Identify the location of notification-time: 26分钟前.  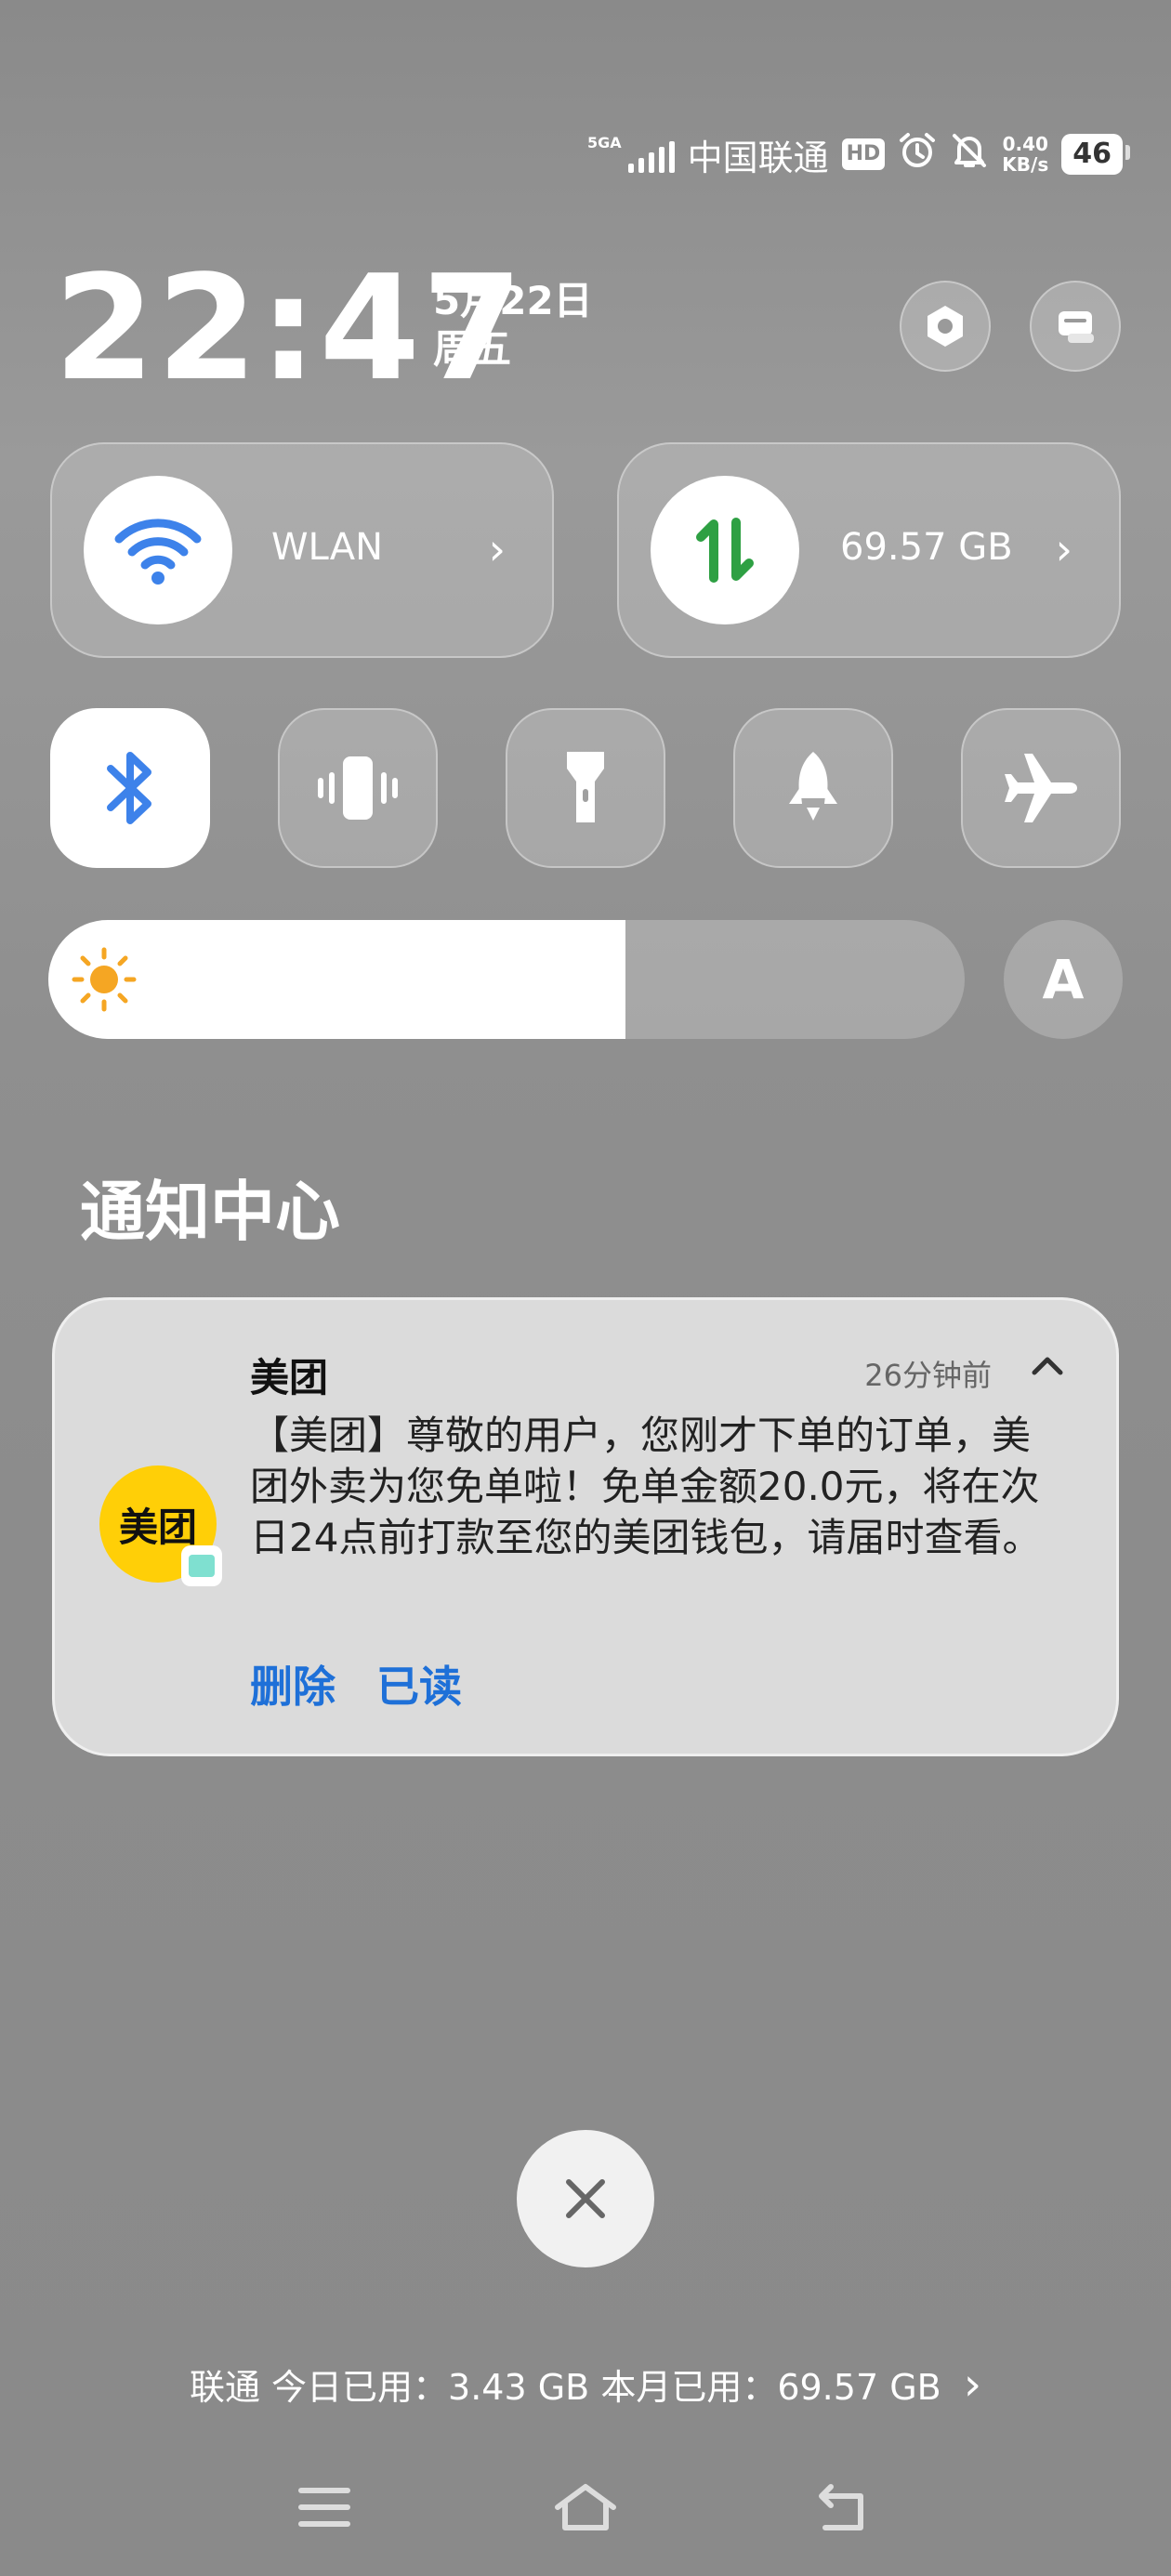
(928, 1375).